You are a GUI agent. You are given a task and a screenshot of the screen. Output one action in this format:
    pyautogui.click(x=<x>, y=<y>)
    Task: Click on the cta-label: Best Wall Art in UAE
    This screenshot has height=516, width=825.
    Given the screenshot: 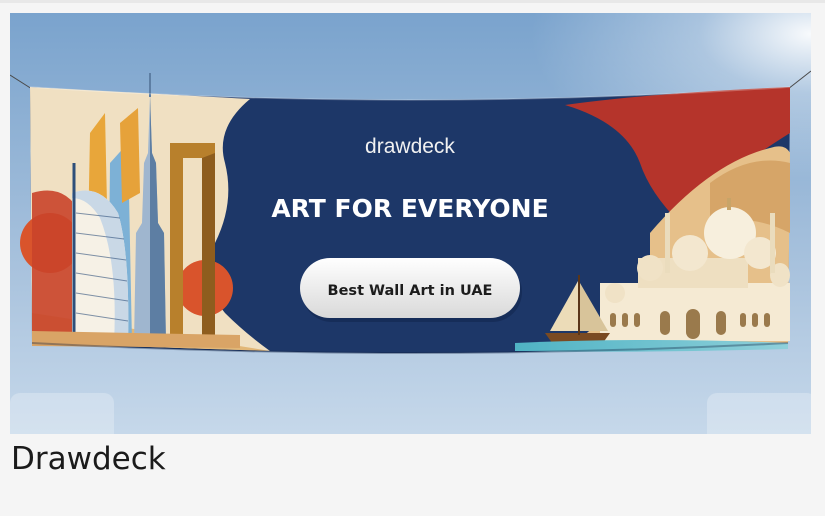 What is the action you would take?
    pyautogui.click(x=410, y=291)
    